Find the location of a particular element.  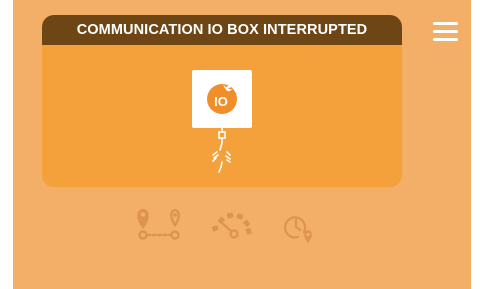

io-box-icon: IO is located at coordinates (222, 99).